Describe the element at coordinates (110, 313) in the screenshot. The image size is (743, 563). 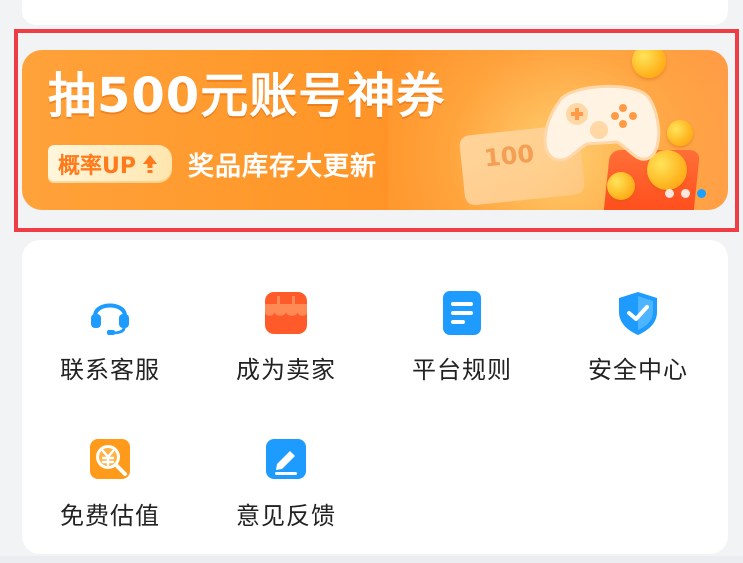
I see `headset-icon` at that location.